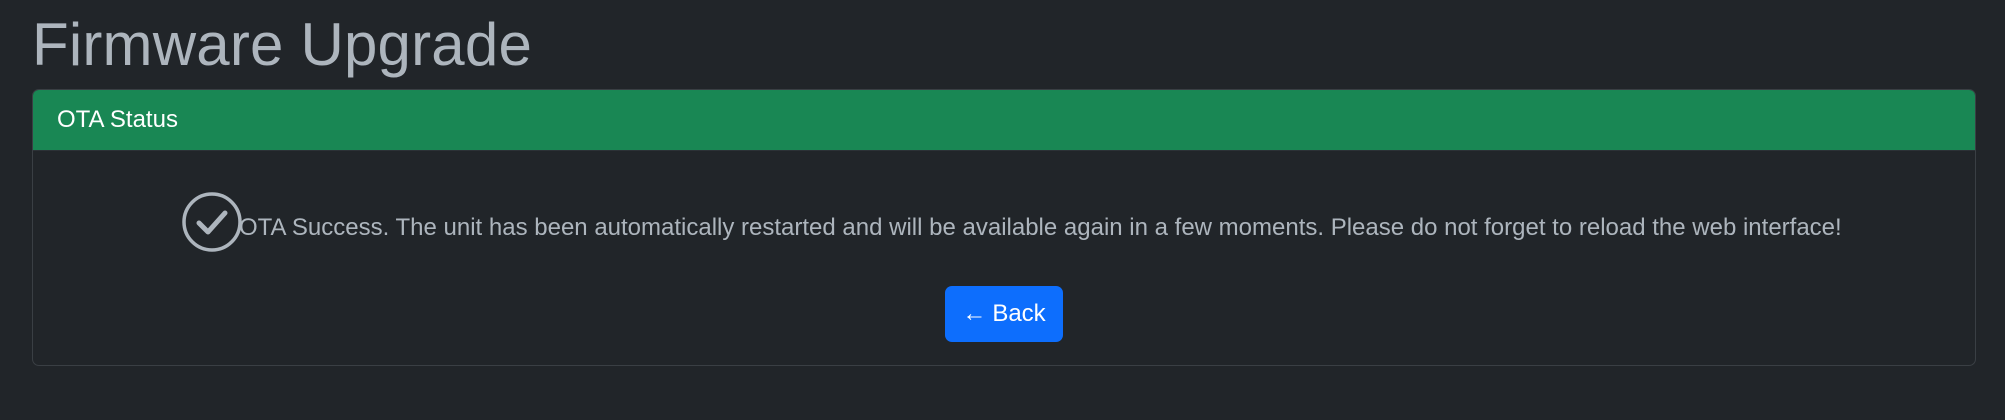  I want to click on back-button-label: Back, so click(1019, 313).